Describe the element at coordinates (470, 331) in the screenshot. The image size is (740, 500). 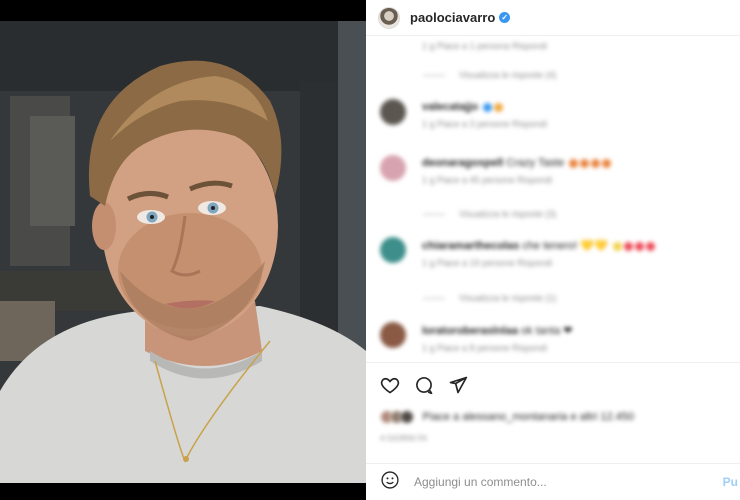
I see `commenter-username: loratoroberaslnlaa` at that location.